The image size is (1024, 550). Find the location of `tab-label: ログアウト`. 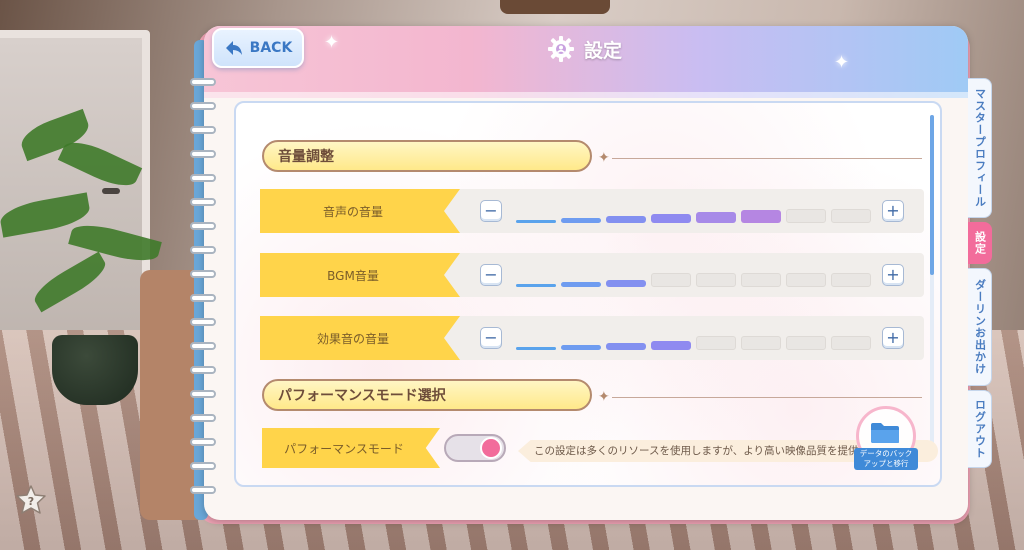

tab-label: ログアウト is located at coordinates (980, 429).